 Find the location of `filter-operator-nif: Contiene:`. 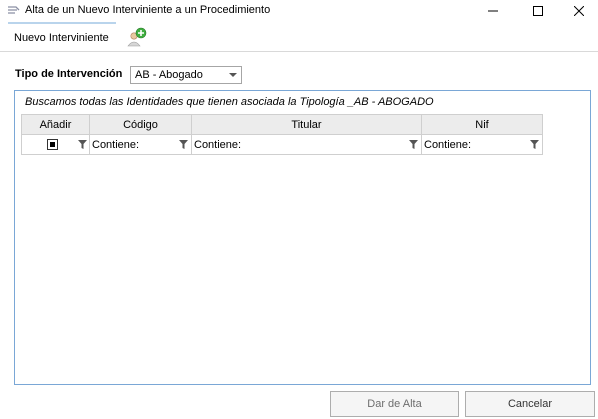

filter-operator-nif: Contiene: is located at coordinates (448, 144).